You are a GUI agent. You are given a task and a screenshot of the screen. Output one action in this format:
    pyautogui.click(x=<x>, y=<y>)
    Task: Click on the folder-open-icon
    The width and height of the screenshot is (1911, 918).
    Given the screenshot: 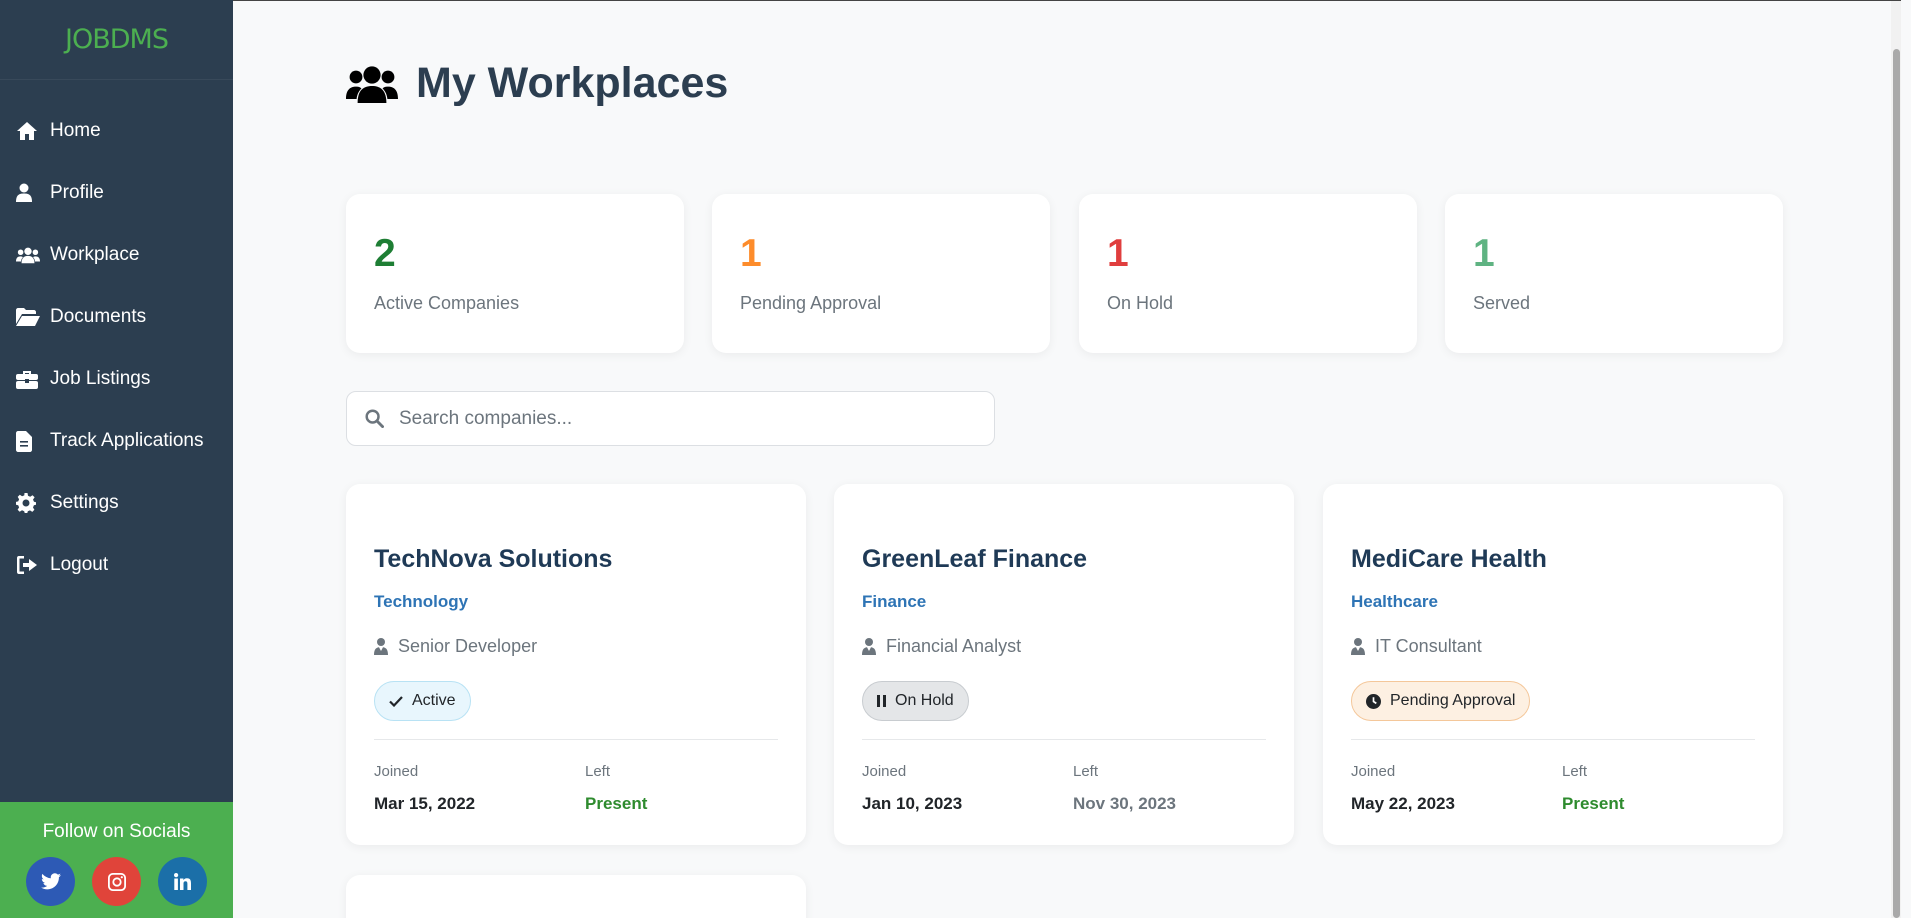 What is the action you would take?
    pyautogui.click(x=28, y=317)
    